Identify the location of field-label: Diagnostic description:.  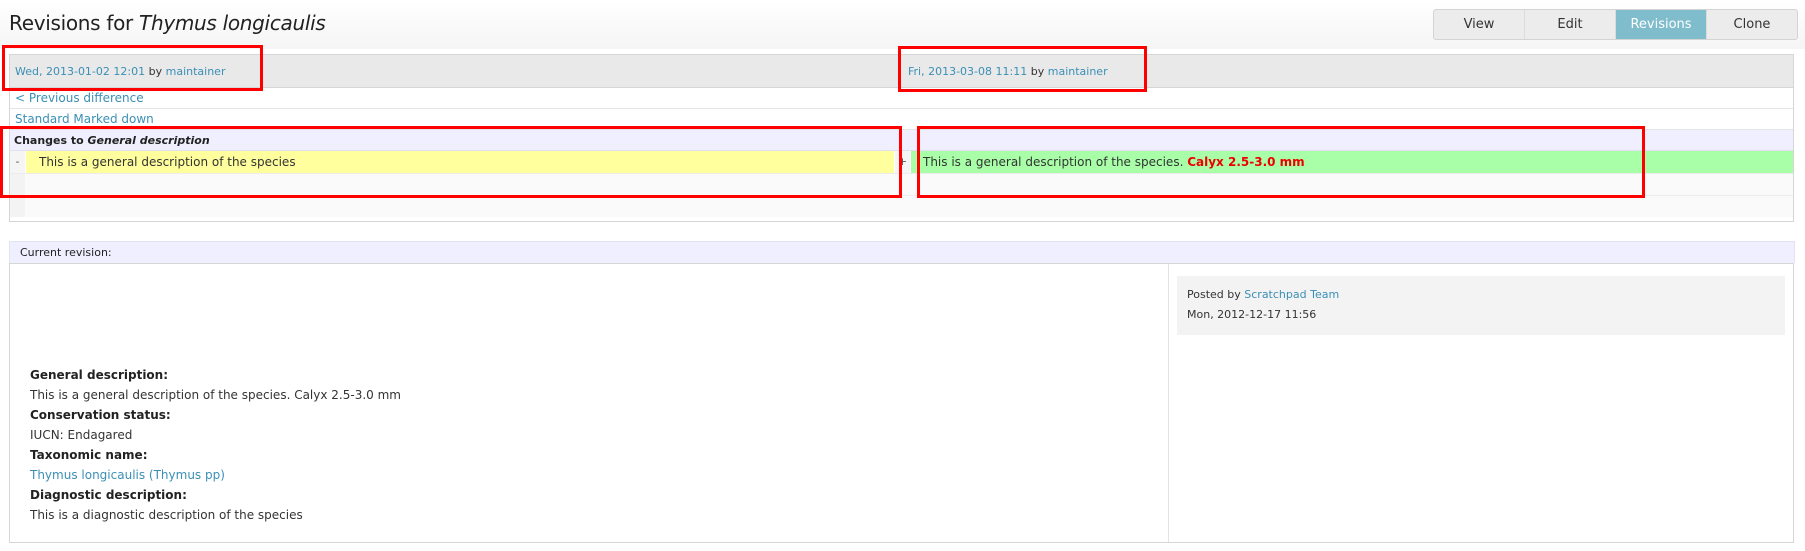
(108, 495).